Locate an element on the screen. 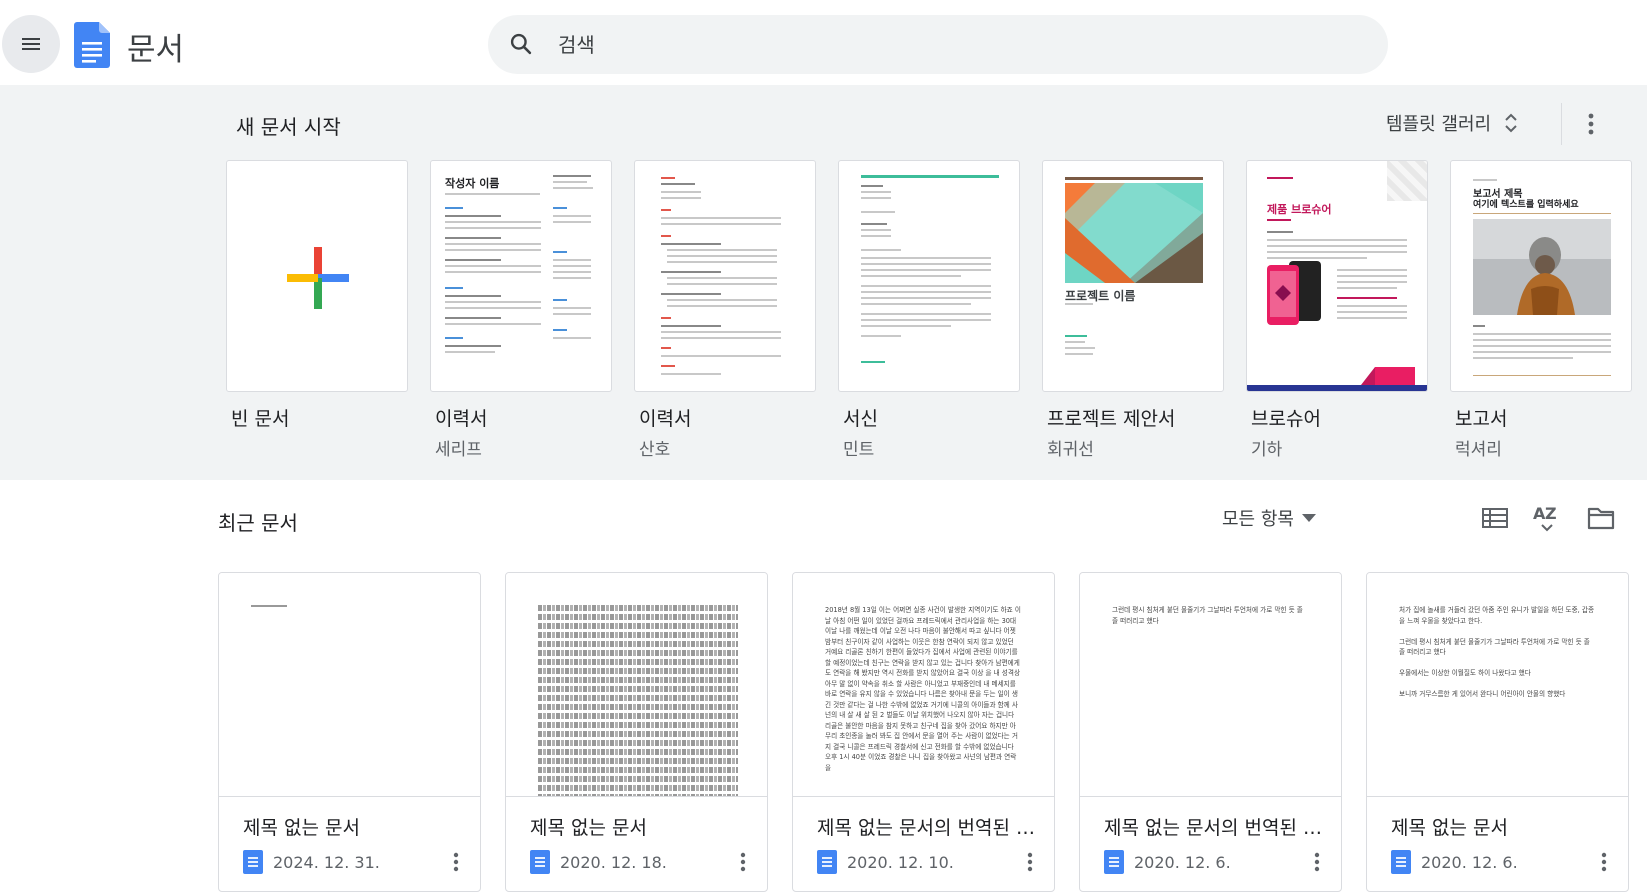 The image size is (1647, 892). template-subtitle: 세리프 is located at coordinates (458, 450).